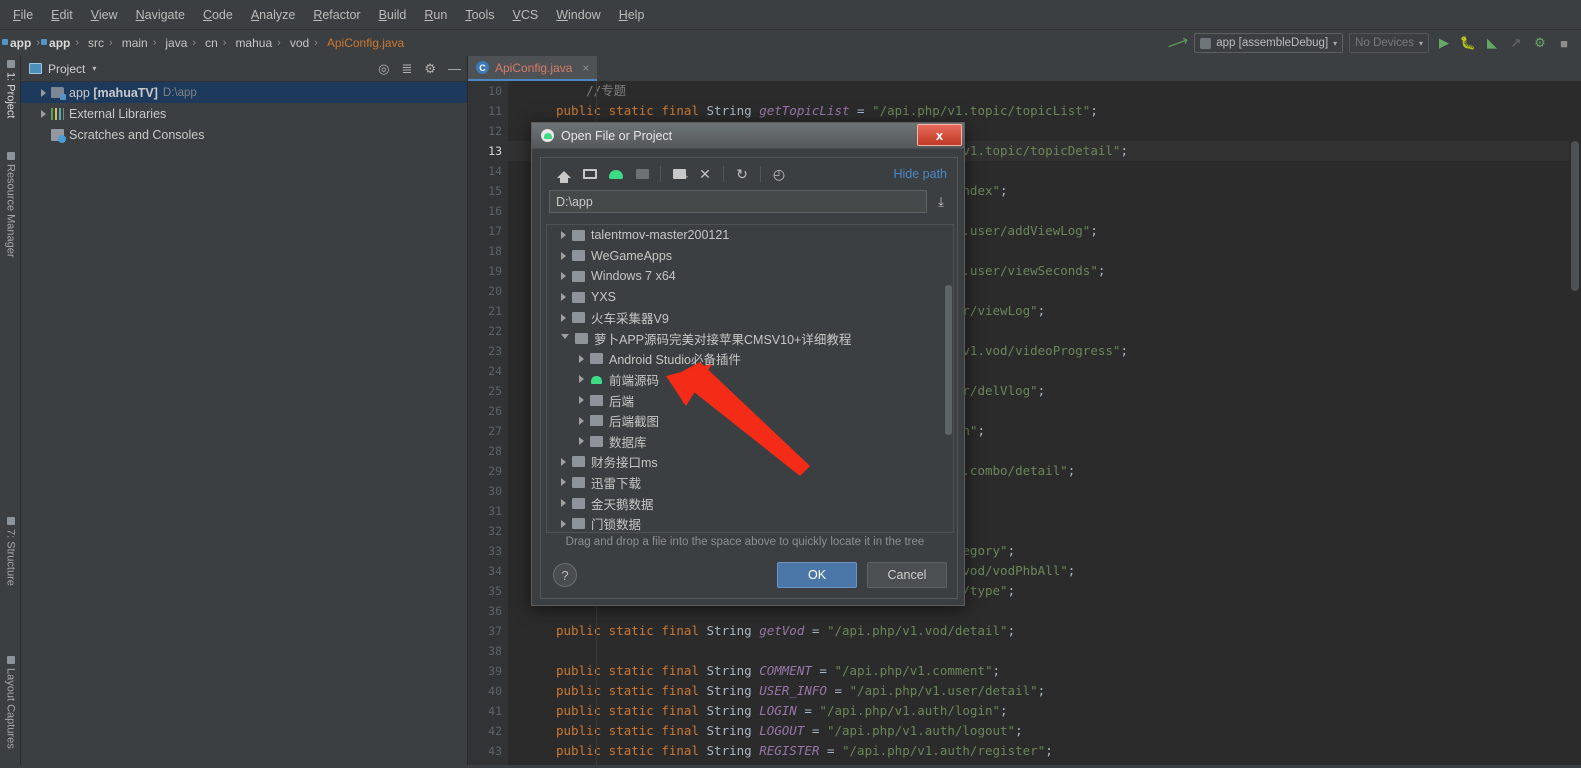 The width and height of the screenshot is (1581, 768). What do you see at coordinates (817, 575) in the screenshot?
I see `ok-button: OK` at bounding box center [817, 575].